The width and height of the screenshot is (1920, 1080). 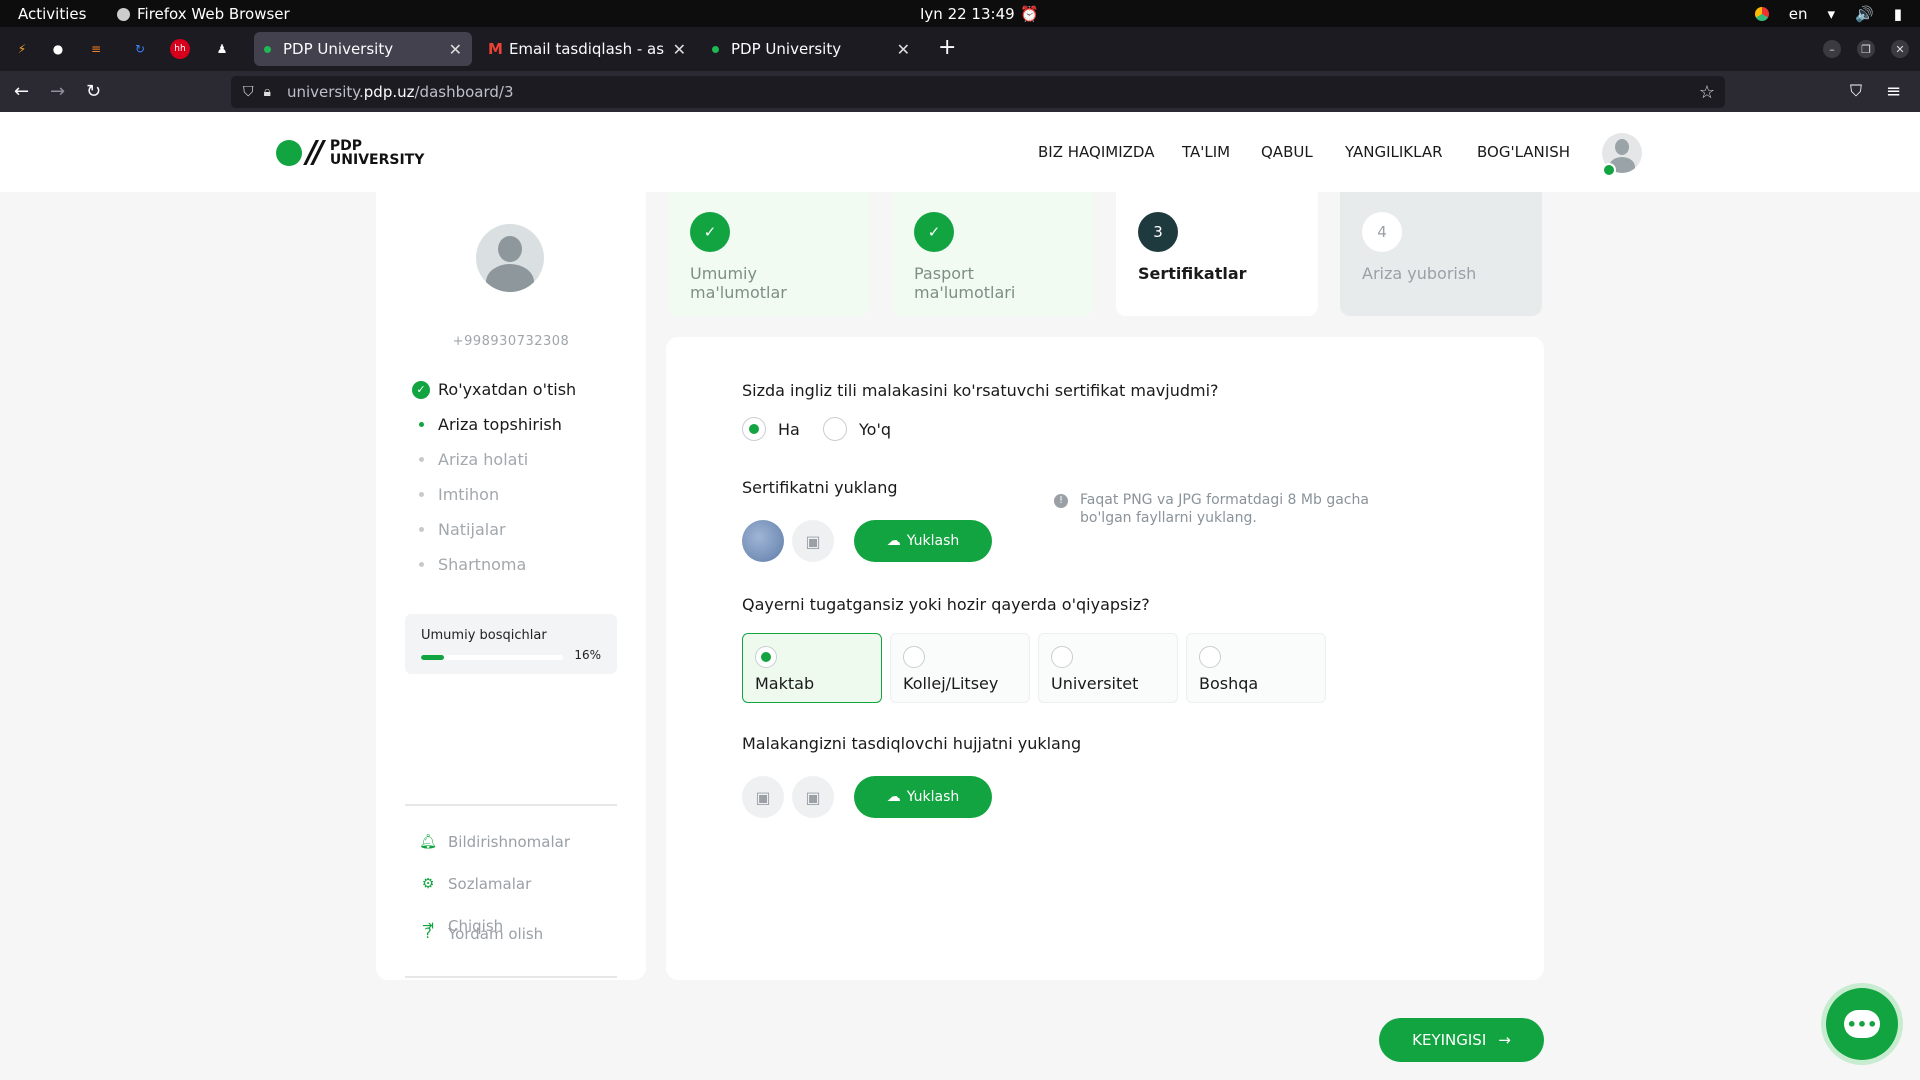 What do you see at coordinates (1761, 14) in the screenshot?
I see `chrome-icon` at bounding box center [1761, 14].